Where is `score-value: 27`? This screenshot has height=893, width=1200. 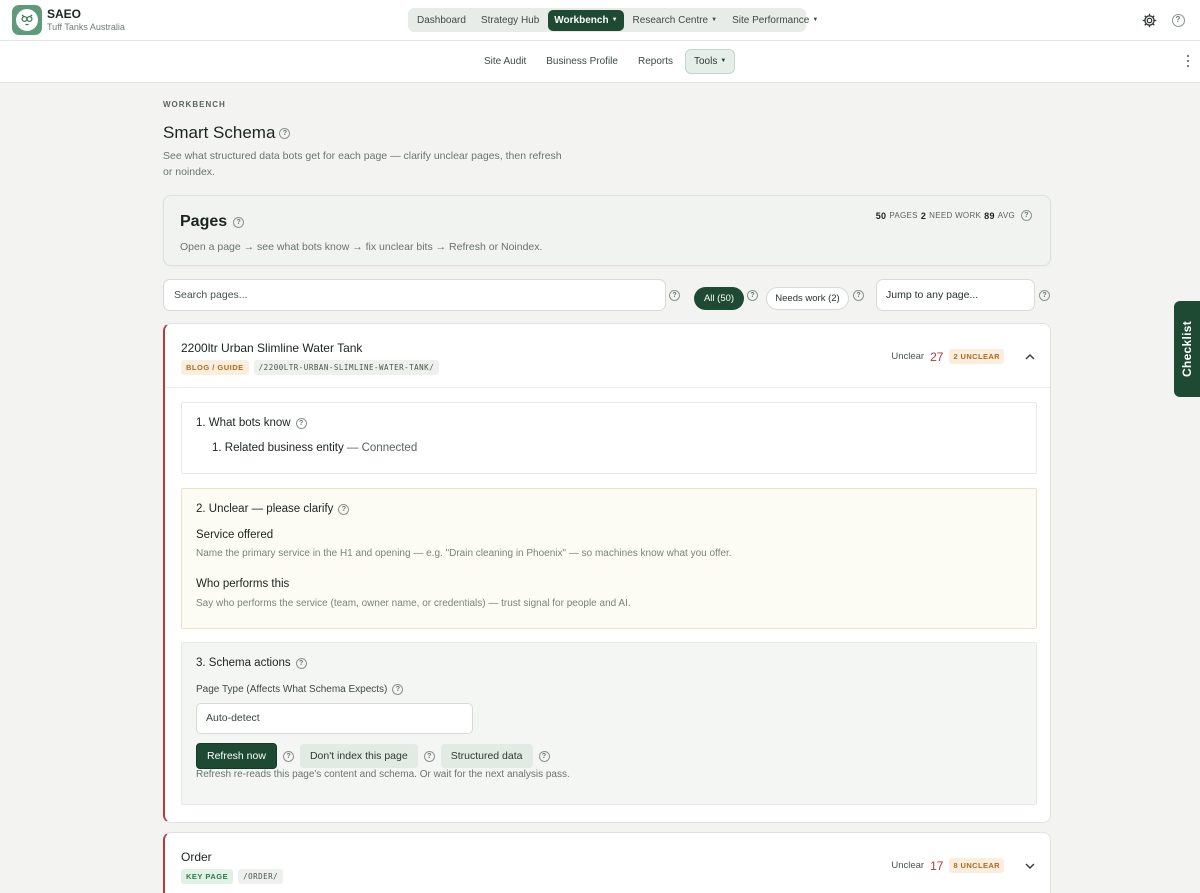
score-value: 27 is located at coordinates (937, 356).